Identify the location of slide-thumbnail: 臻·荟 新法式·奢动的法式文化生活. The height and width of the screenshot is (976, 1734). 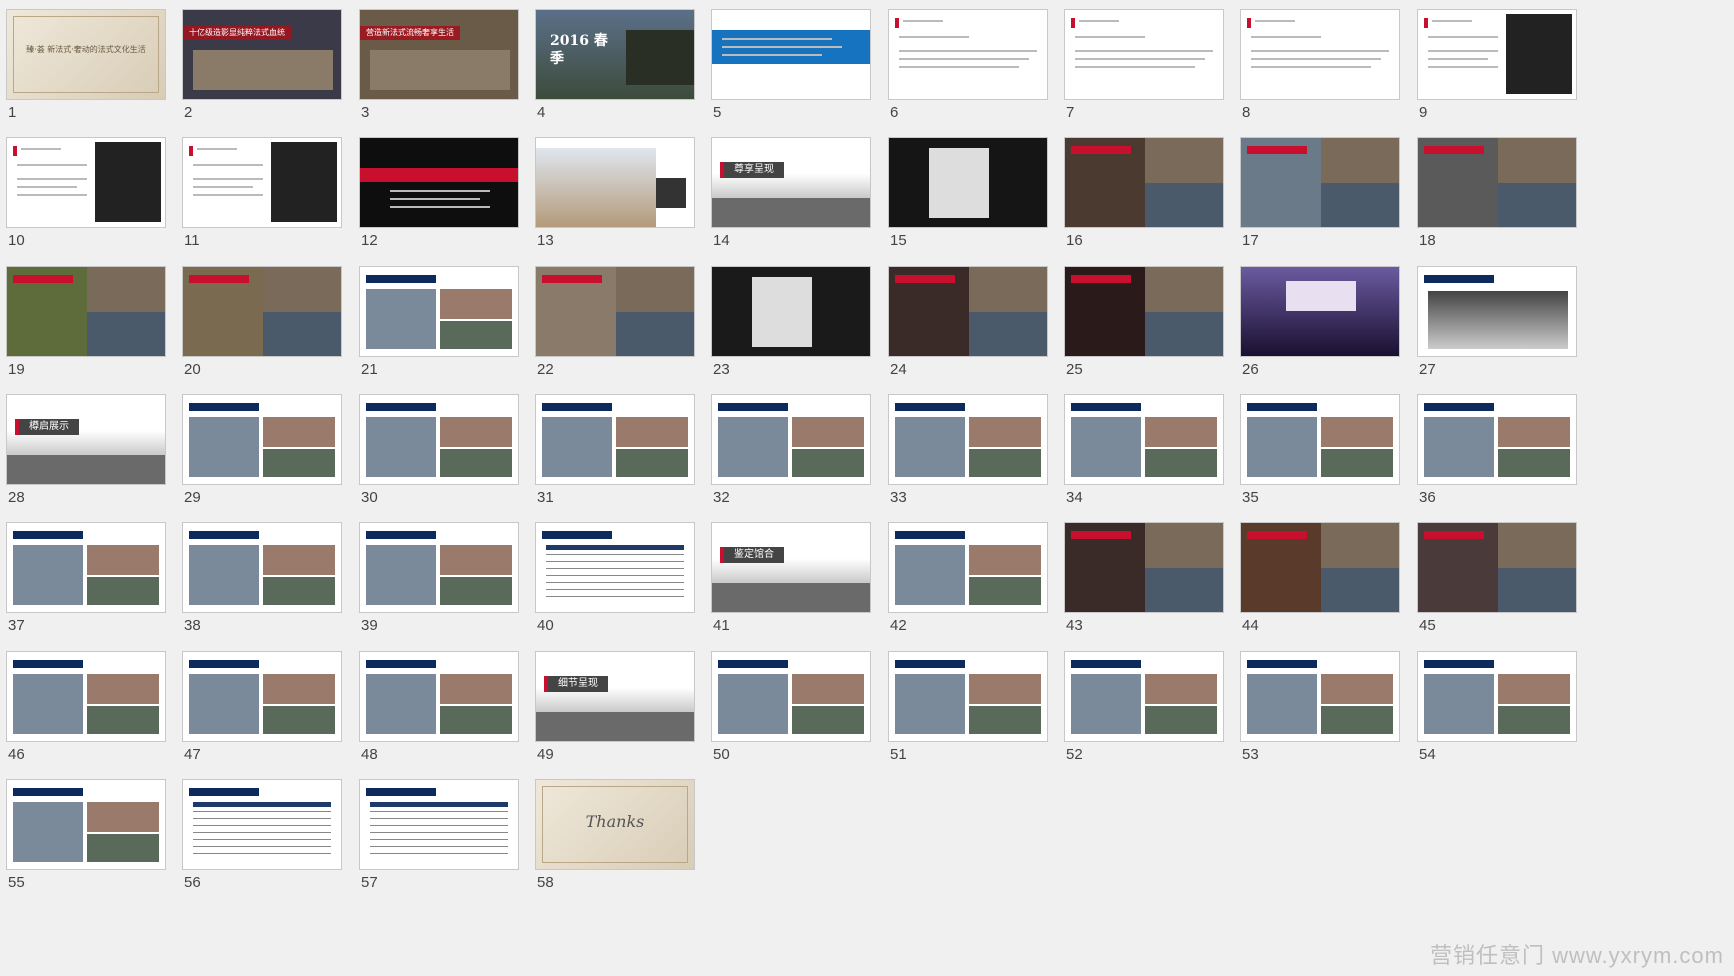
(86, 54).